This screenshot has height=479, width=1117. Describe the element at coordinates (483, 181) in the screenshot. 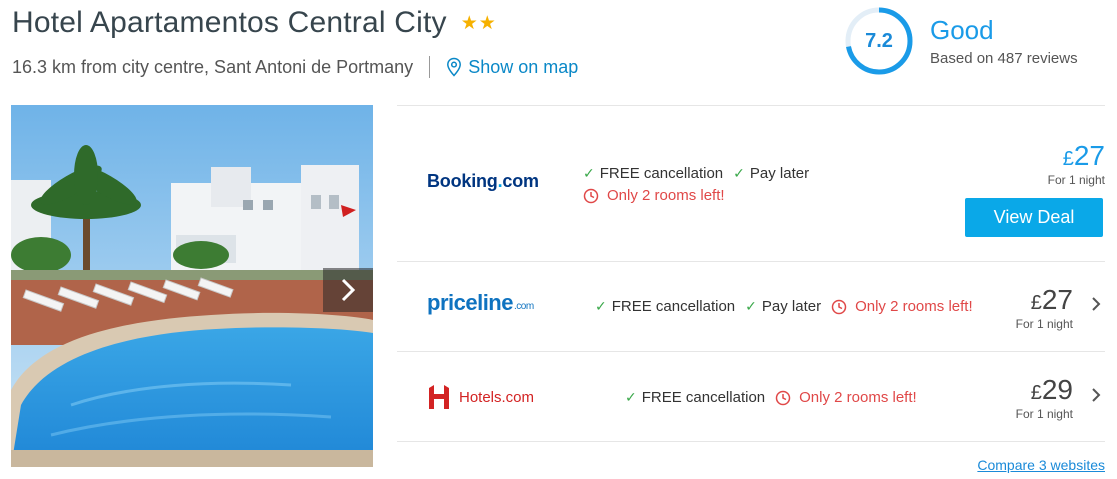

I see `booking-logo: Booking. com` at that location.